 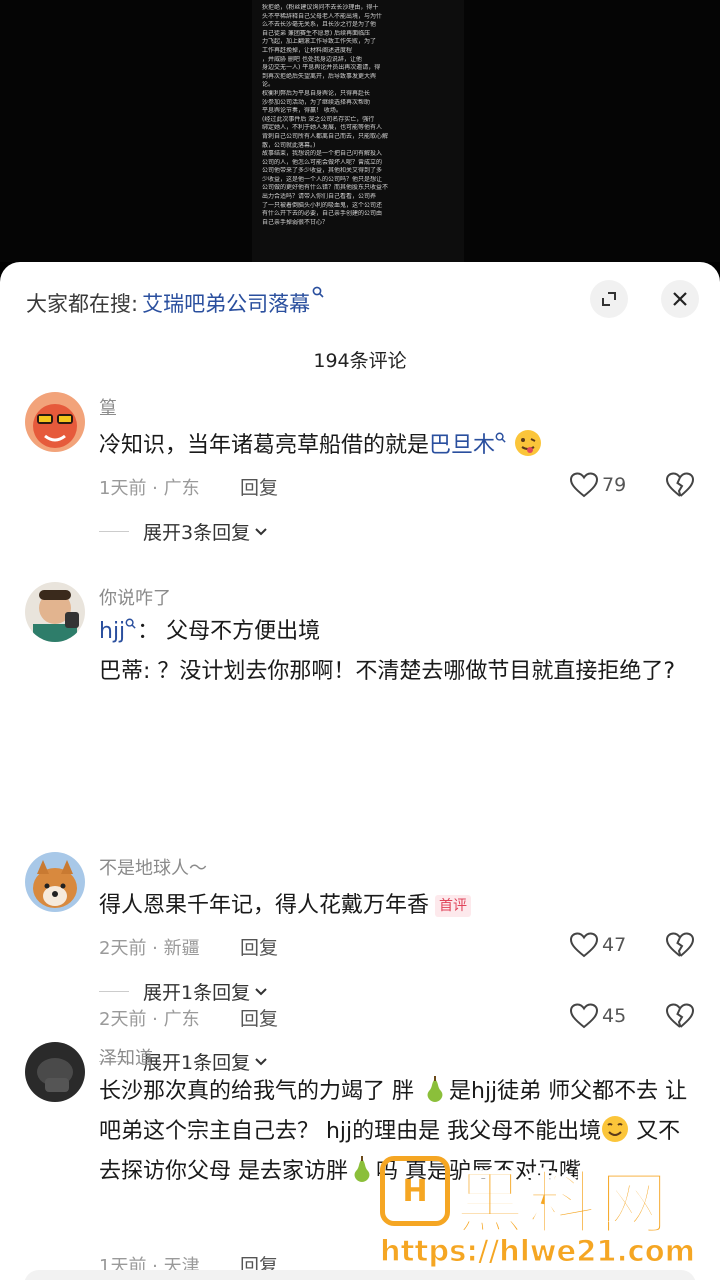 I want to click on video-text-line: 散，公司就此落幕。), so click(x=289, y=145).